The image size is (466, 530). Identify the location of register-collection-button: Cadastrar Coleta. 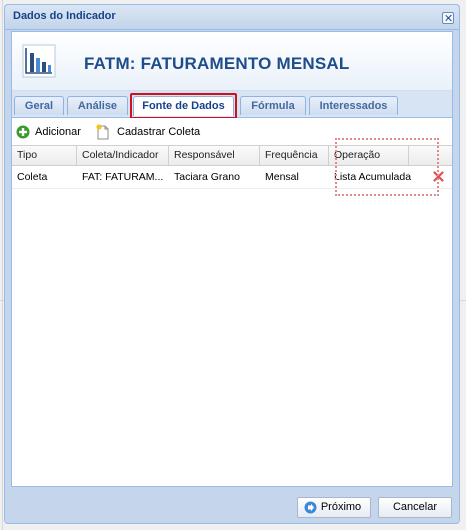
(151, 132).